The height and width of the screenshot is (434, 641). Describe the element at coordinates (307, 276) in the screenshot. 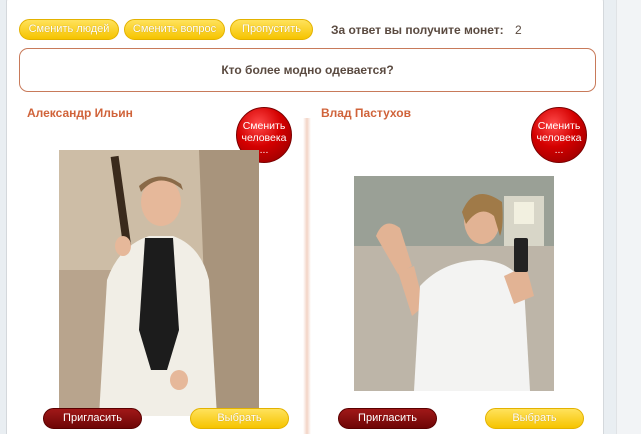

I see `column-divider` at that location.